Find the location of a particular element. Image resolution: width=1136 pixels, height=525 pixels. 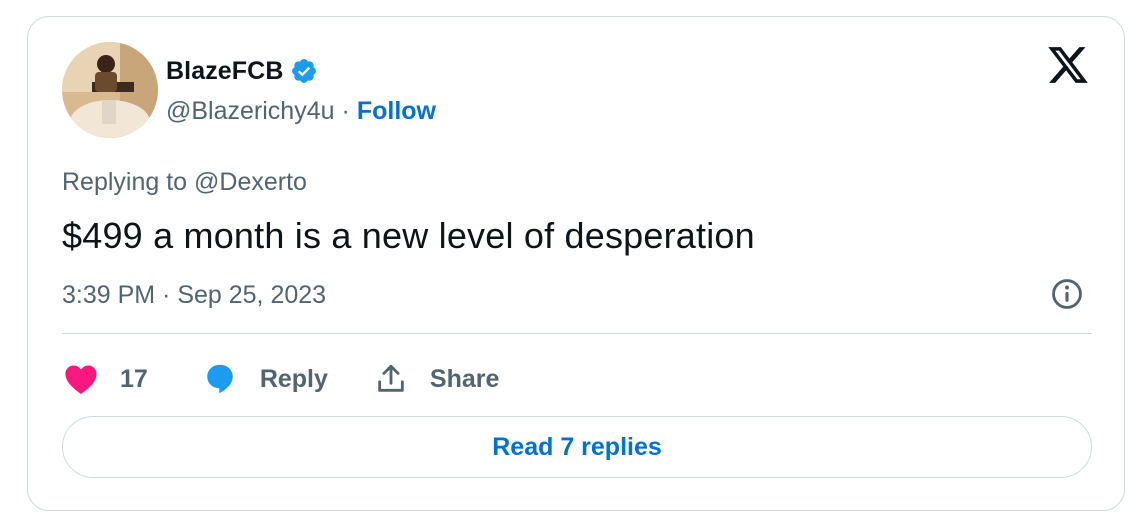

author-handle-row: @Blazerichy4u · Follow is located at coordinates (301, 111).